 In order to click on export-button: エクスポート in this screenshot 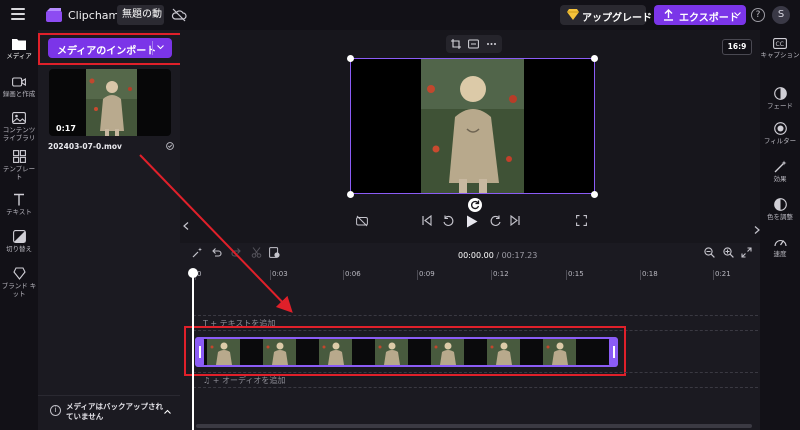, I will do `click(700, 15)`.